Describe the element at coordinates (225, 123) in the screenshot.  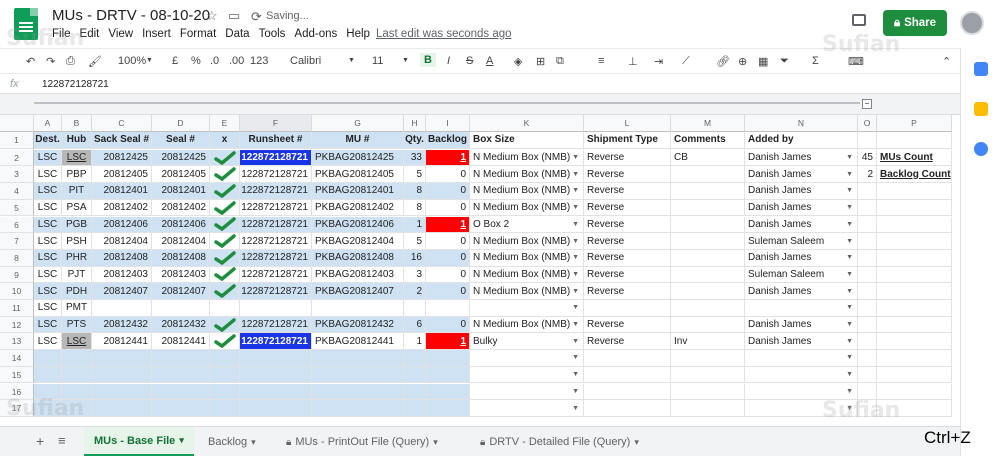
I see `column-header-e: E` at that location.